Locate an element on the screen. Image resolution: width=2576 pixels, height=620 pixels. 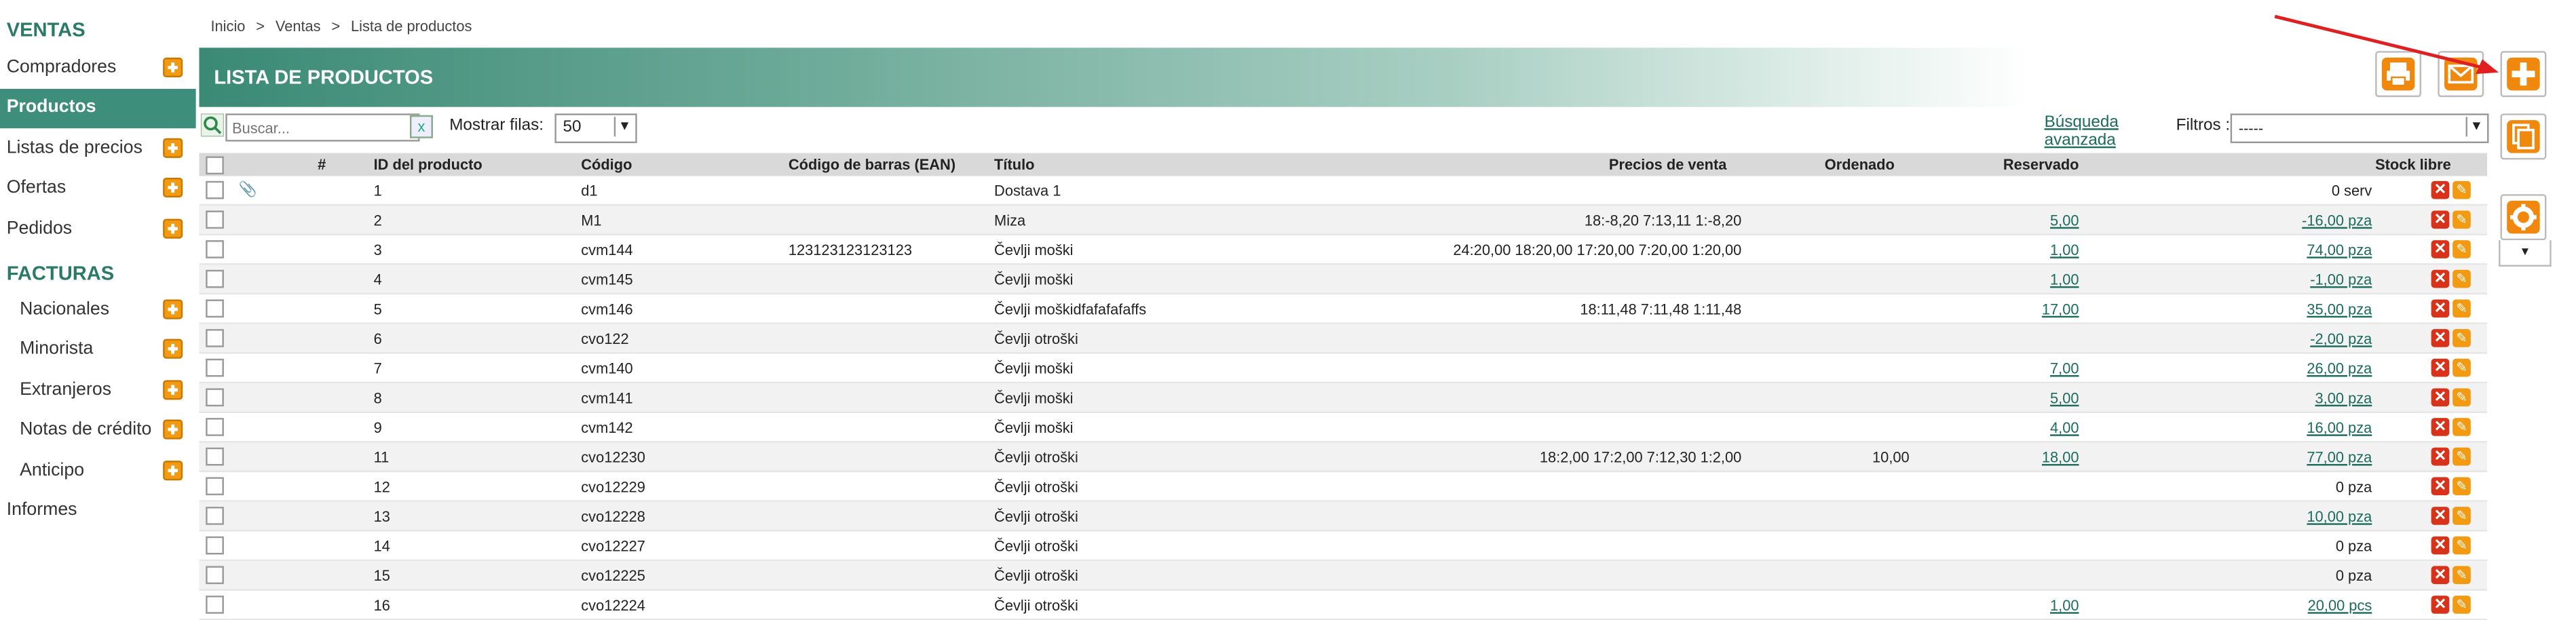
sidebar-item-extranjeros: Extranjeros is located at coordinates (97, 391).